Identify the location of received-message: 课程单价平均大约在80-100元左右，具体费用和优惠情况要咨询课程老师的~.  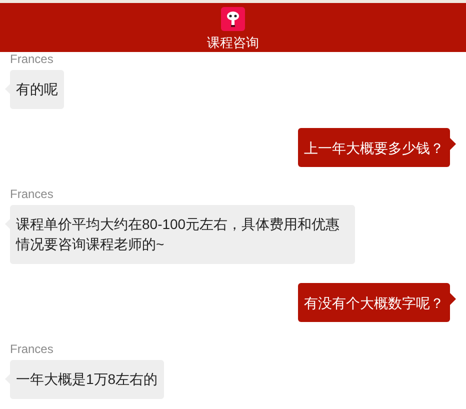
(182, 234).